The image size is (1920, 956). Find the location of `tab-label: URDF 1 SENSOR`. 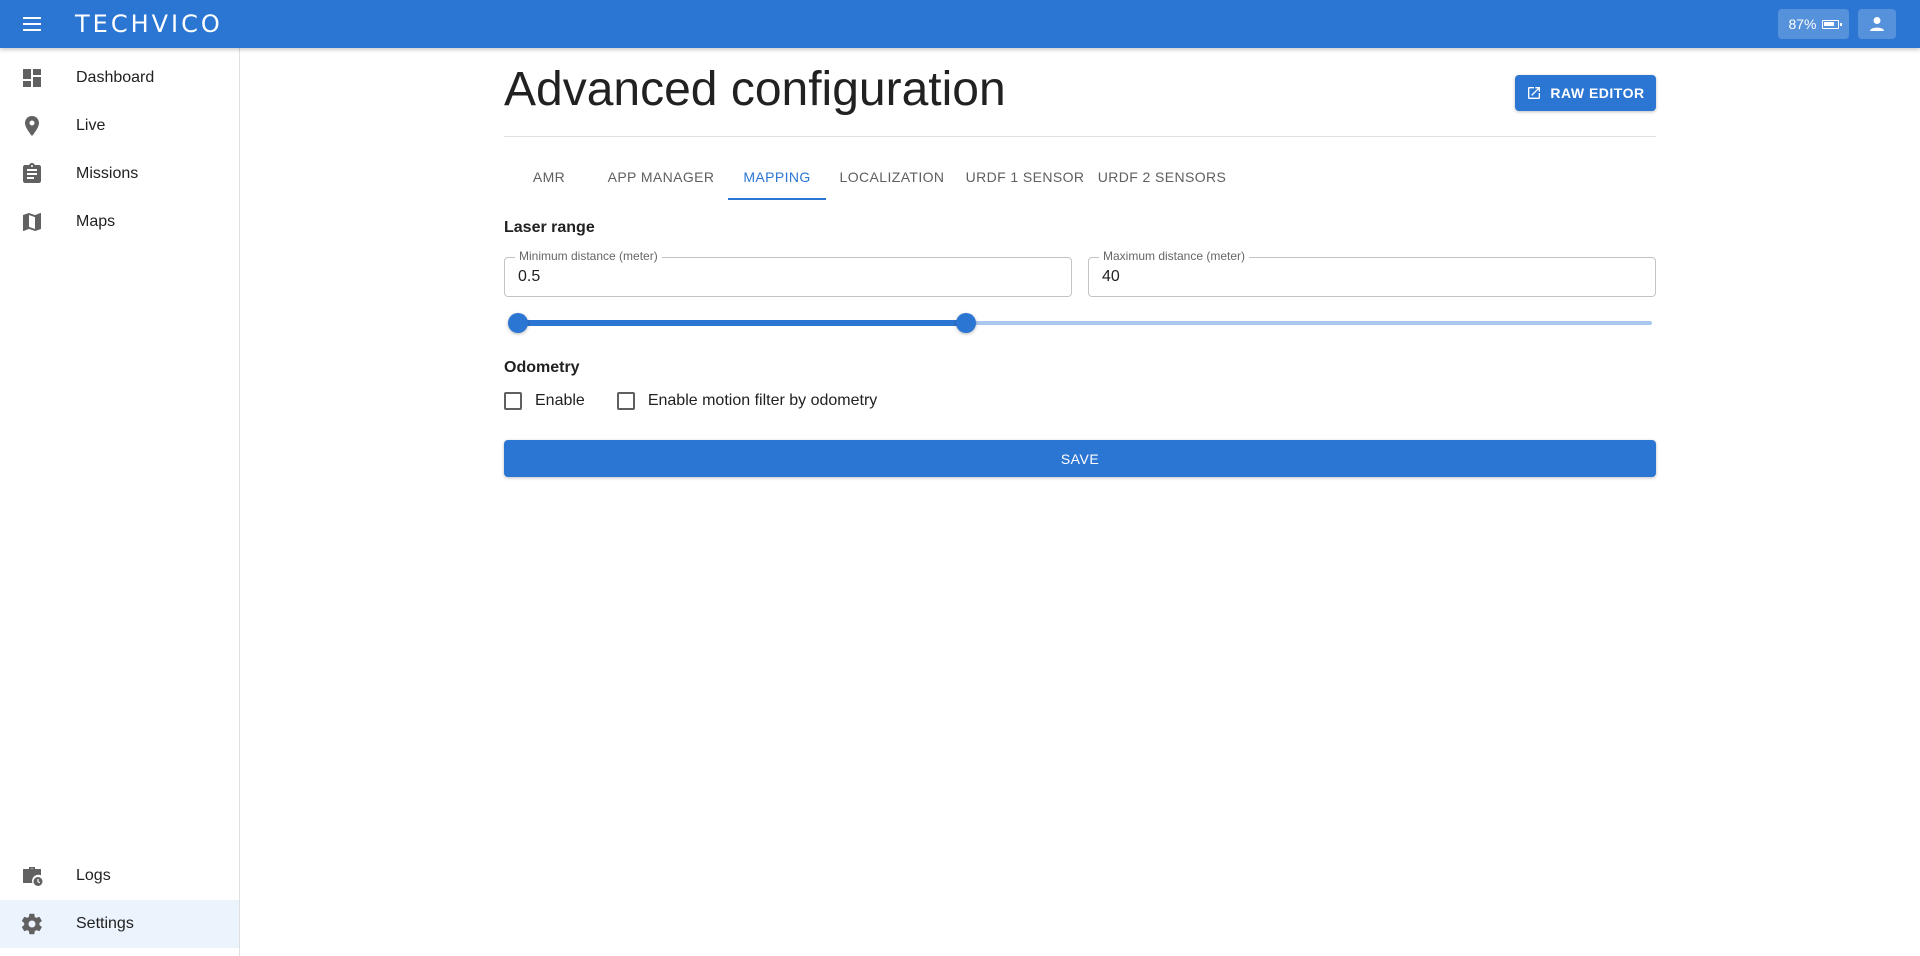

tab-label: URDF 1 SENSOR is located at coordinates (1025, 177).